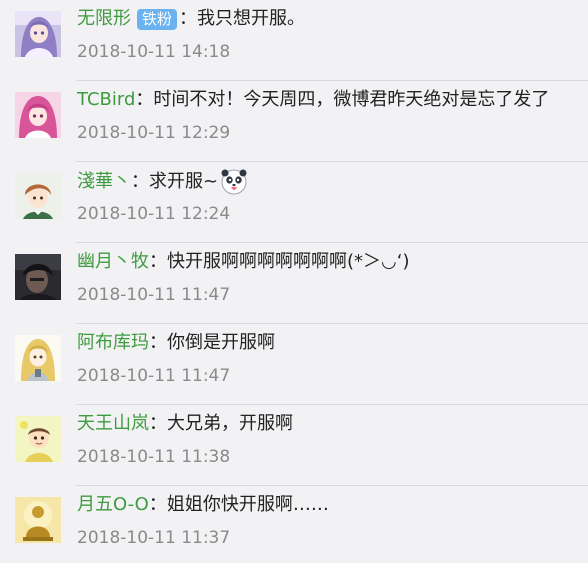 The image size is (588, 563). Describe the element at coordinates (294, 202) in the screenshot. I see `comment-item: 淺華丶 ： 求开服~ 2018-10-11 12:24` at that location.